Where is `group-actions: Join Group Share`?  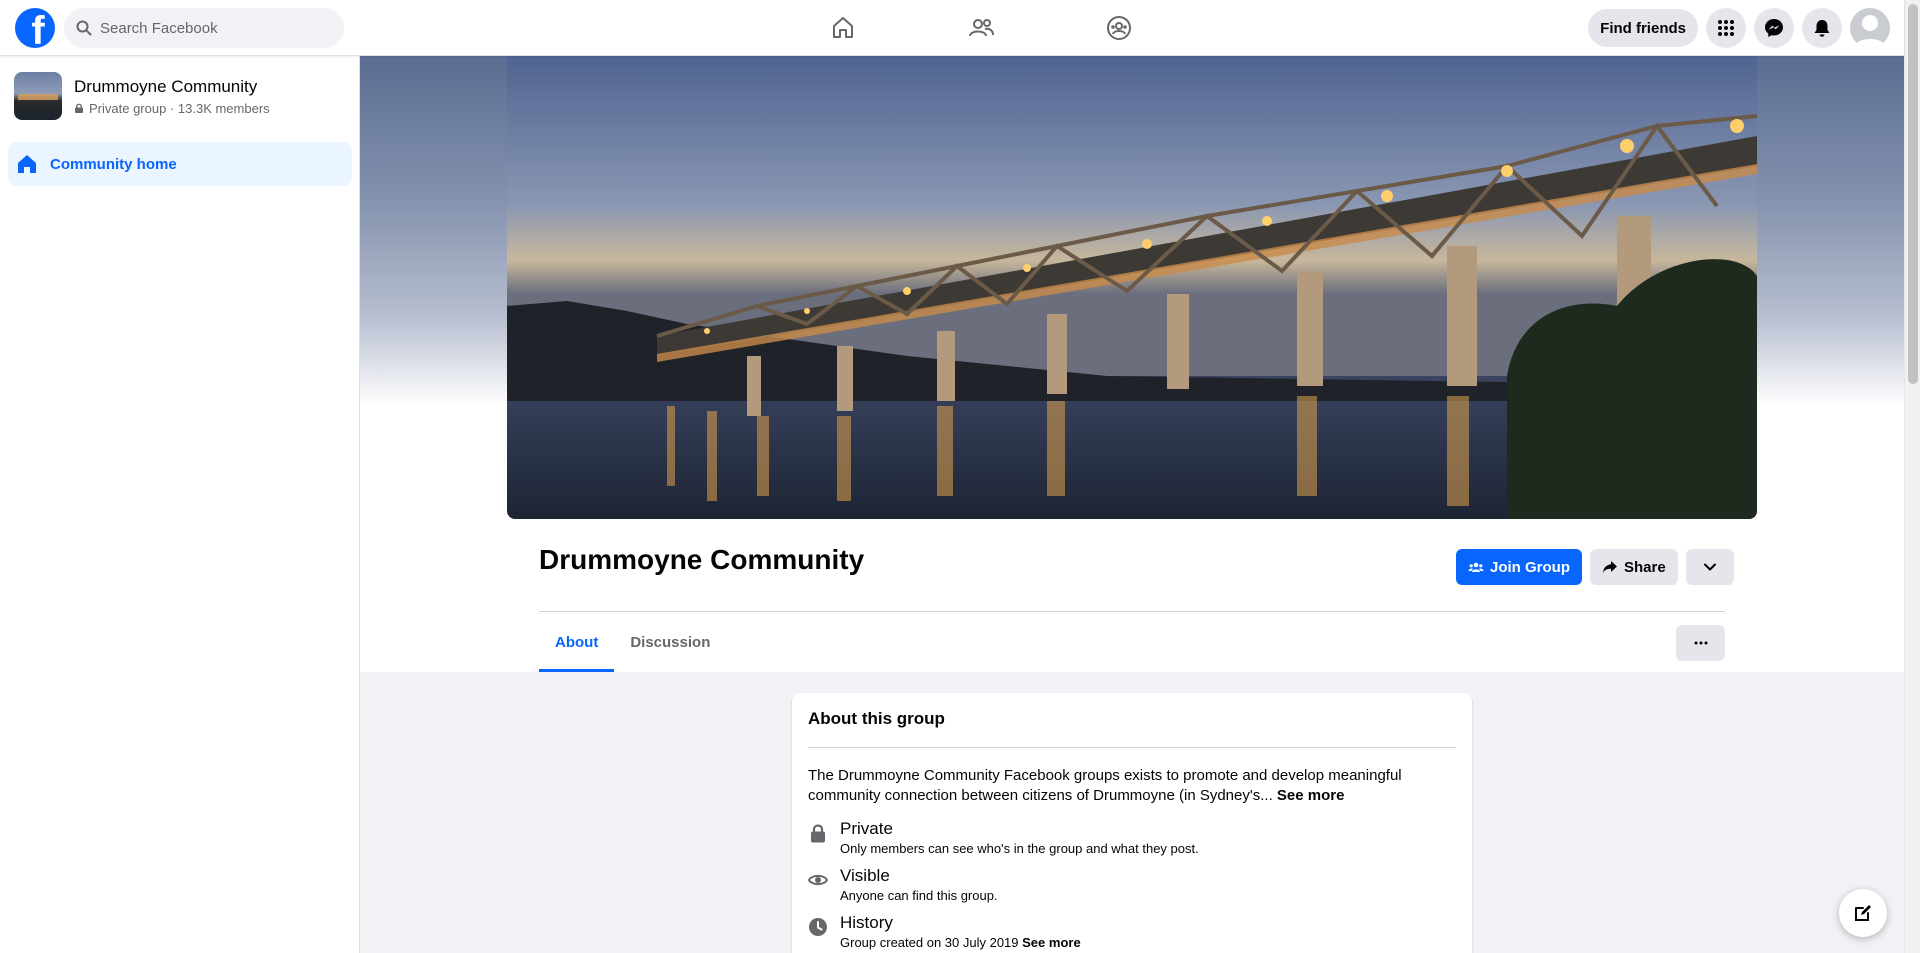
group-actions: Join Group Share is located at coordinates (1595, 567).